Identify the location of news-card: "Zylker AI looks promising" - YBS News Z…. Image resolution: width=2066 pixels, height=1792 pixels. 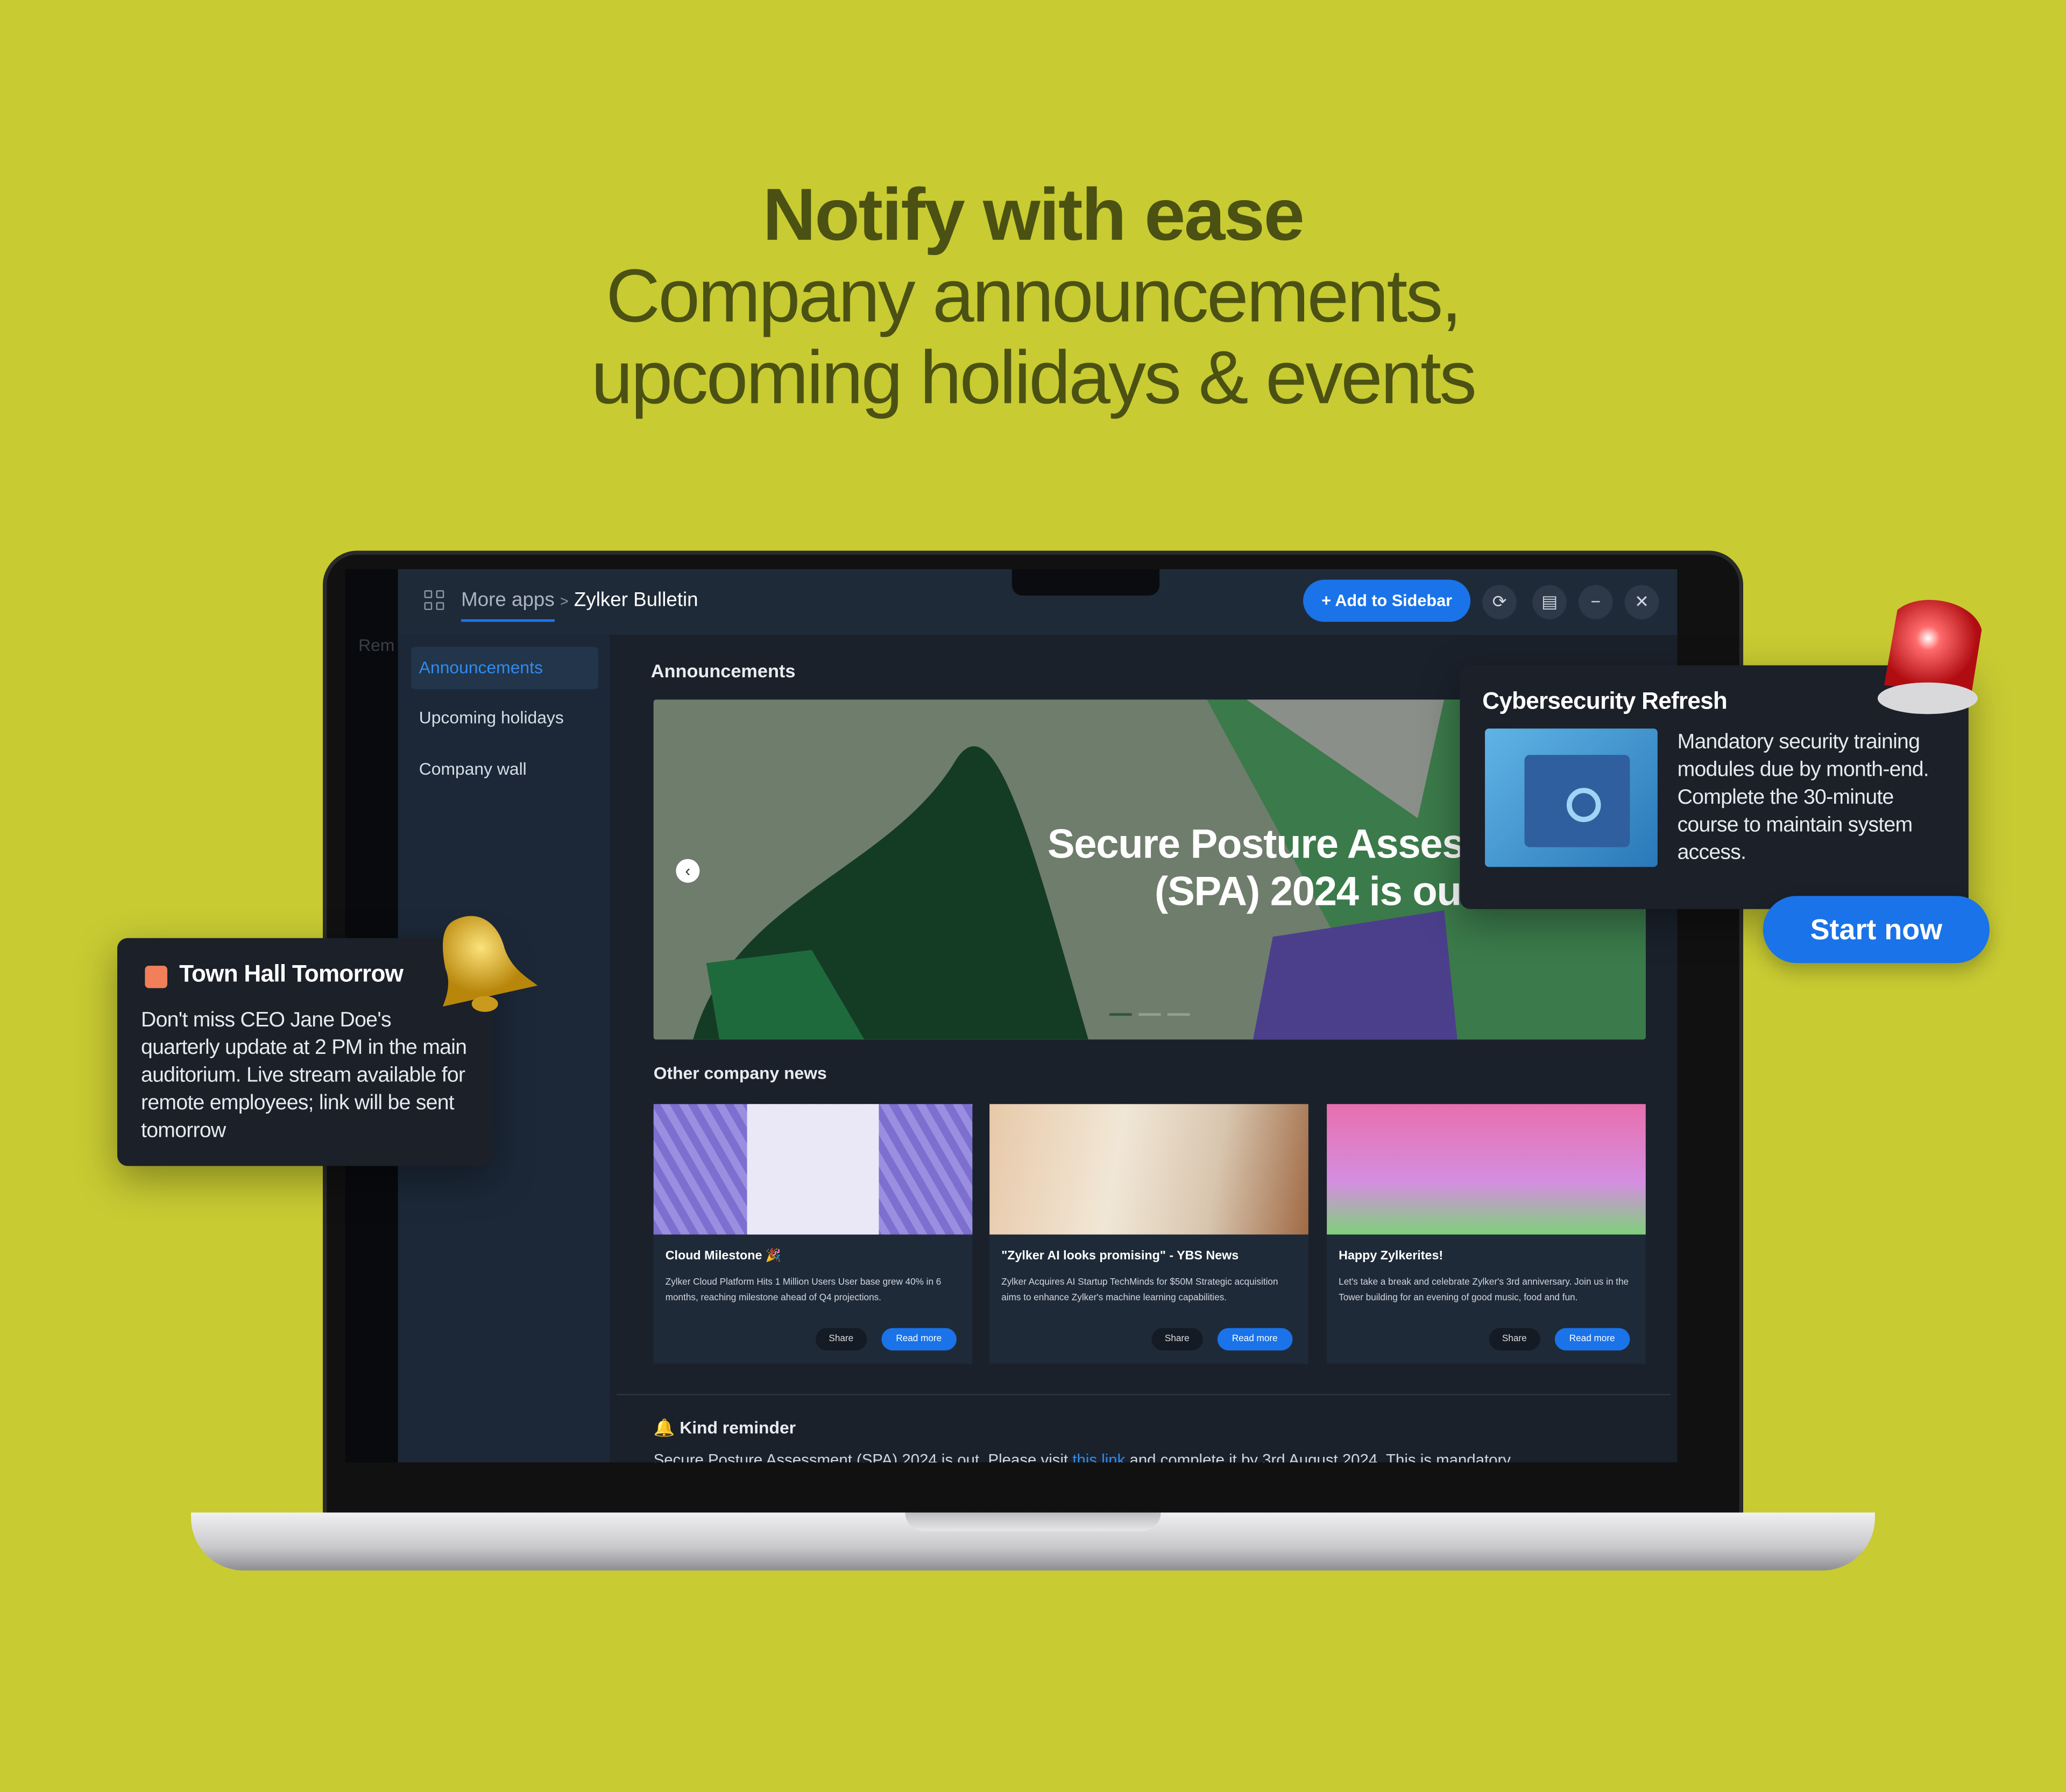
(1148, 1234).